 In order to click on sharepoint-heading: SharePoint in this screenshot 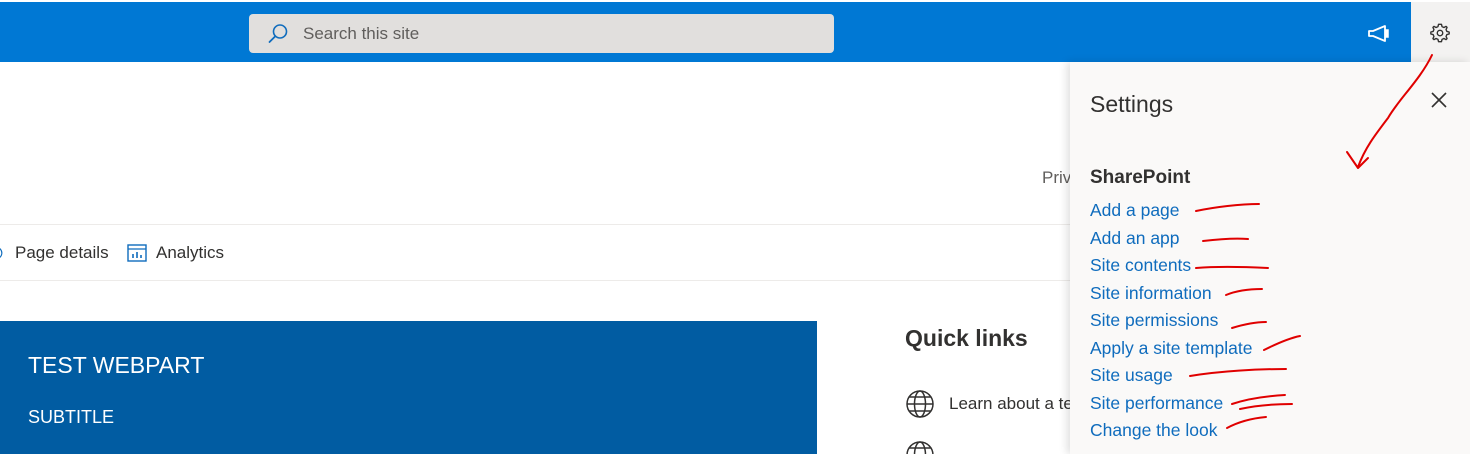, I will do `click(1140, 177)`.